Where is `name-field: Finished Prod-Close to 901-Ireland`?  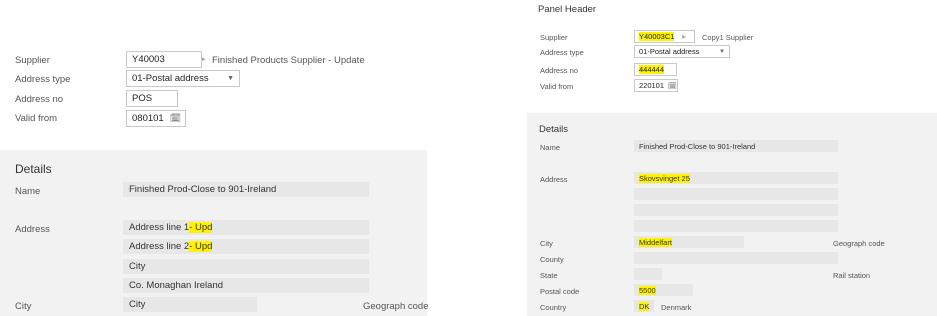
name-field: Finished Prod-Close to 901-Ireland is located at coordinates (246, 189).